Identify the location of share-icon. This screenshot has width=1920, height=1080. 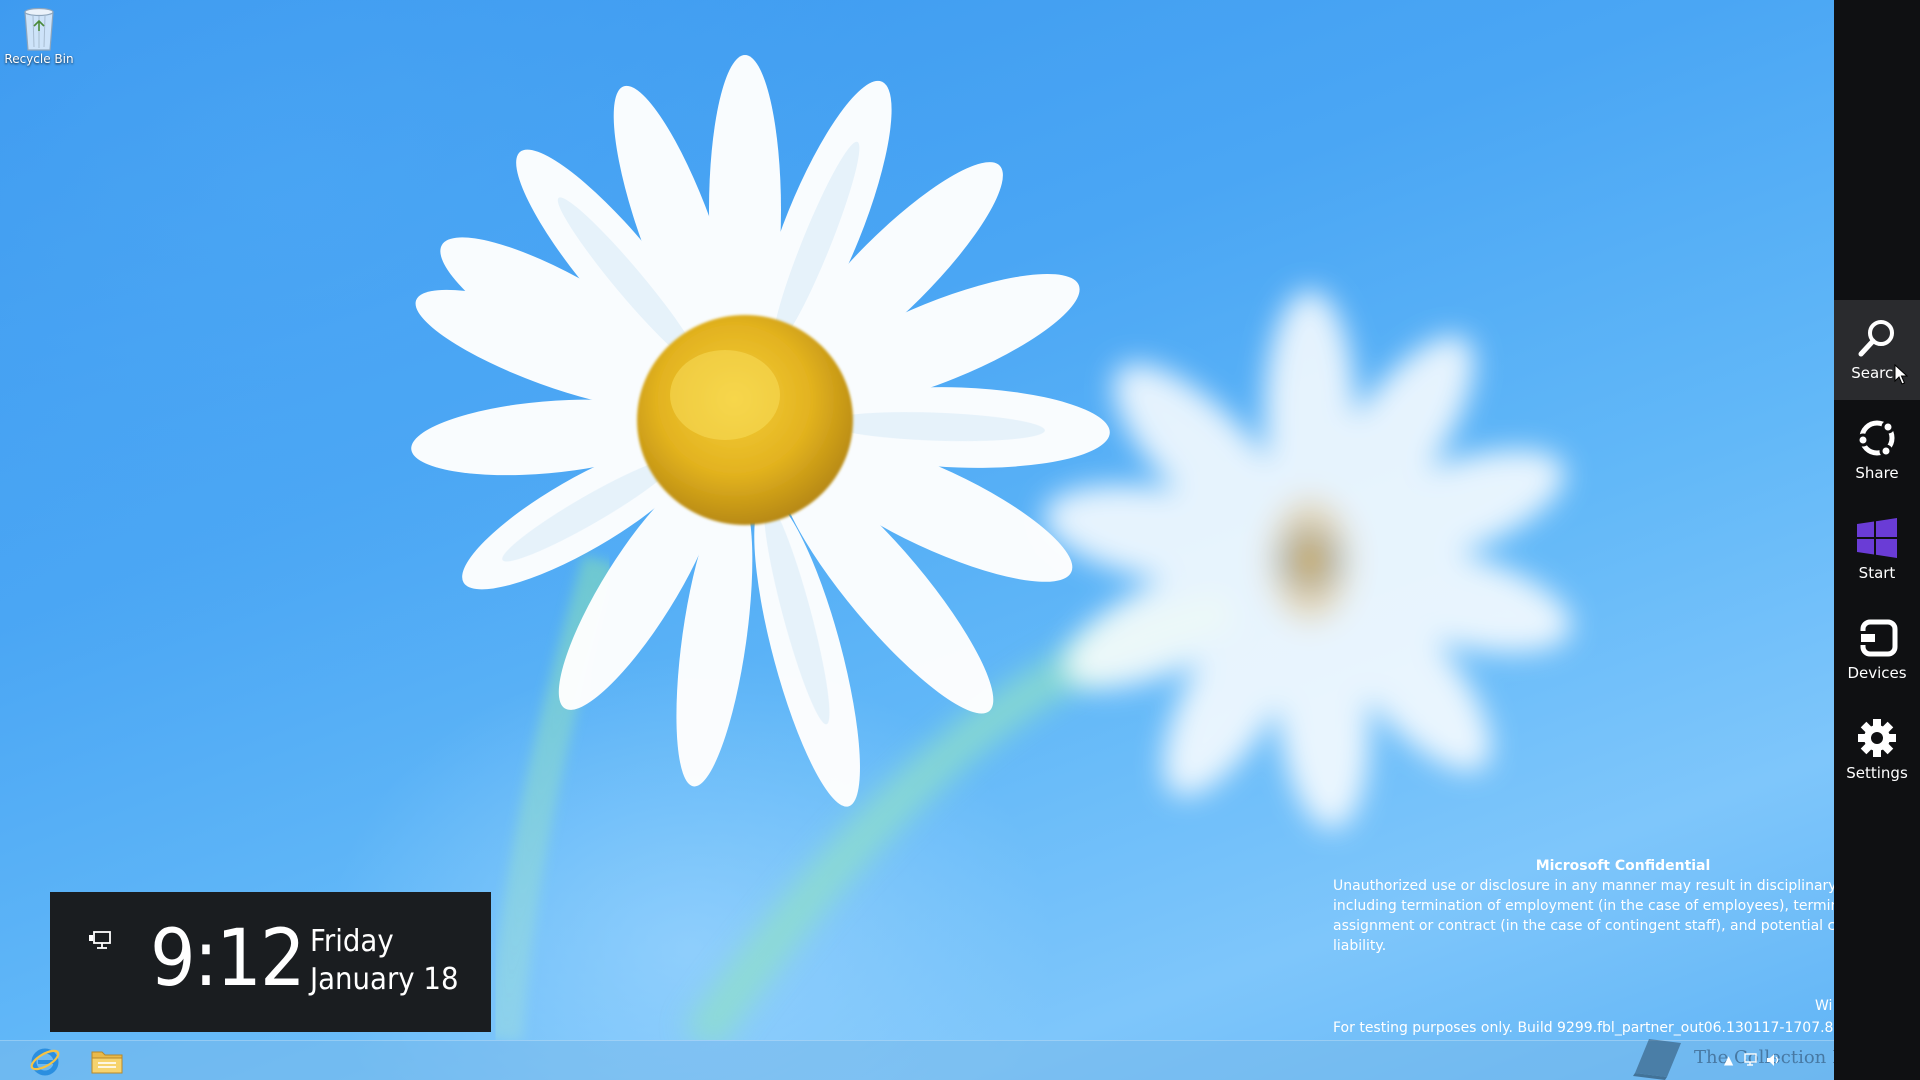
(1875, 439).